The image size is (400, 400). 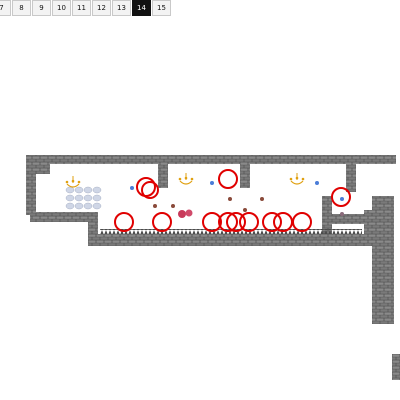 I want to click on wall-fragment, so click(x=396, y=367).